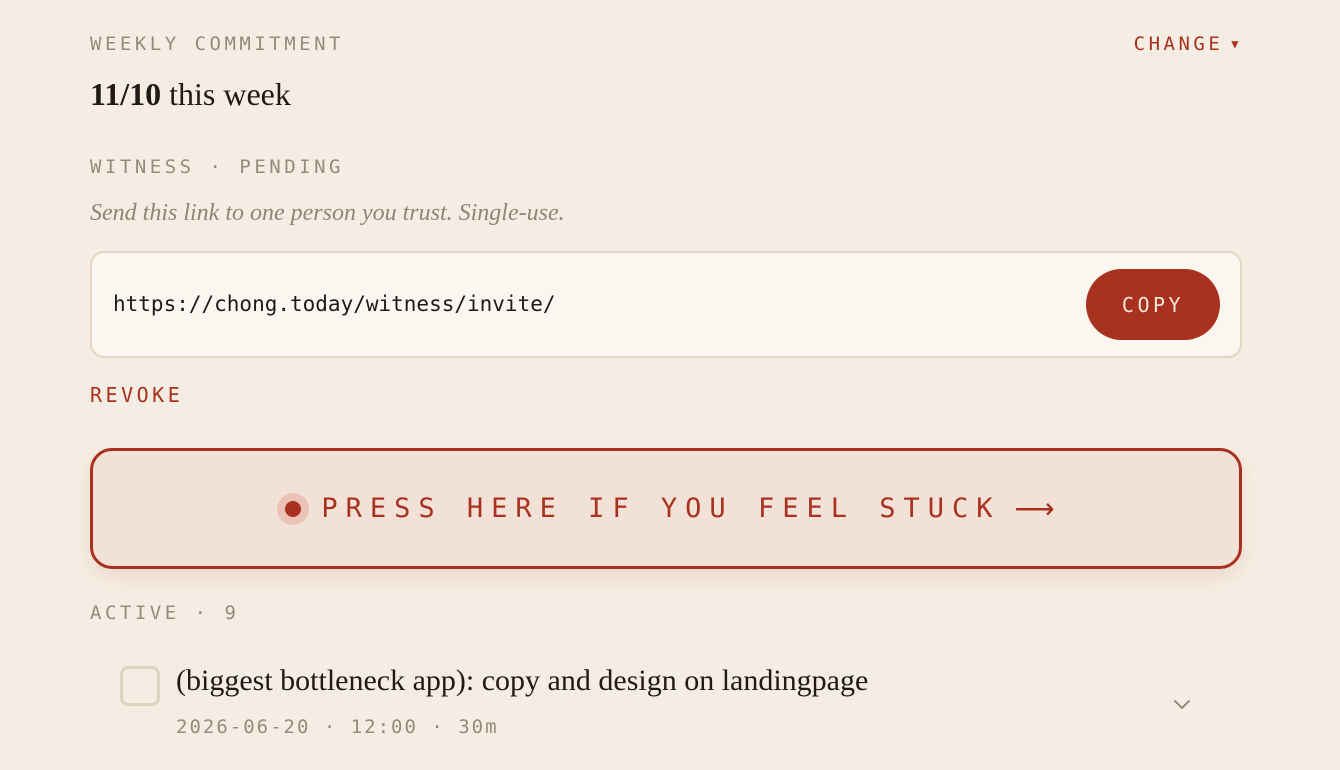  Describe the element at coordinates (226, 94) in the screenshot. I see `commitment-suffix: this week` at that location.